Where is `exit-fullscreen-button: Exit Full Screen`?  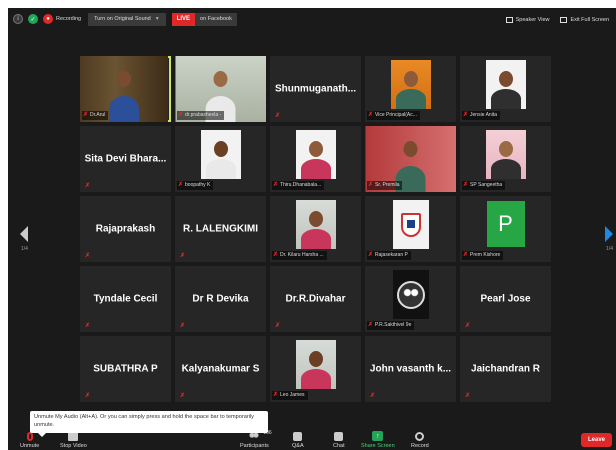
exit-fullscreen-button: Exit Full Screen is located at coordinates (584, 19).